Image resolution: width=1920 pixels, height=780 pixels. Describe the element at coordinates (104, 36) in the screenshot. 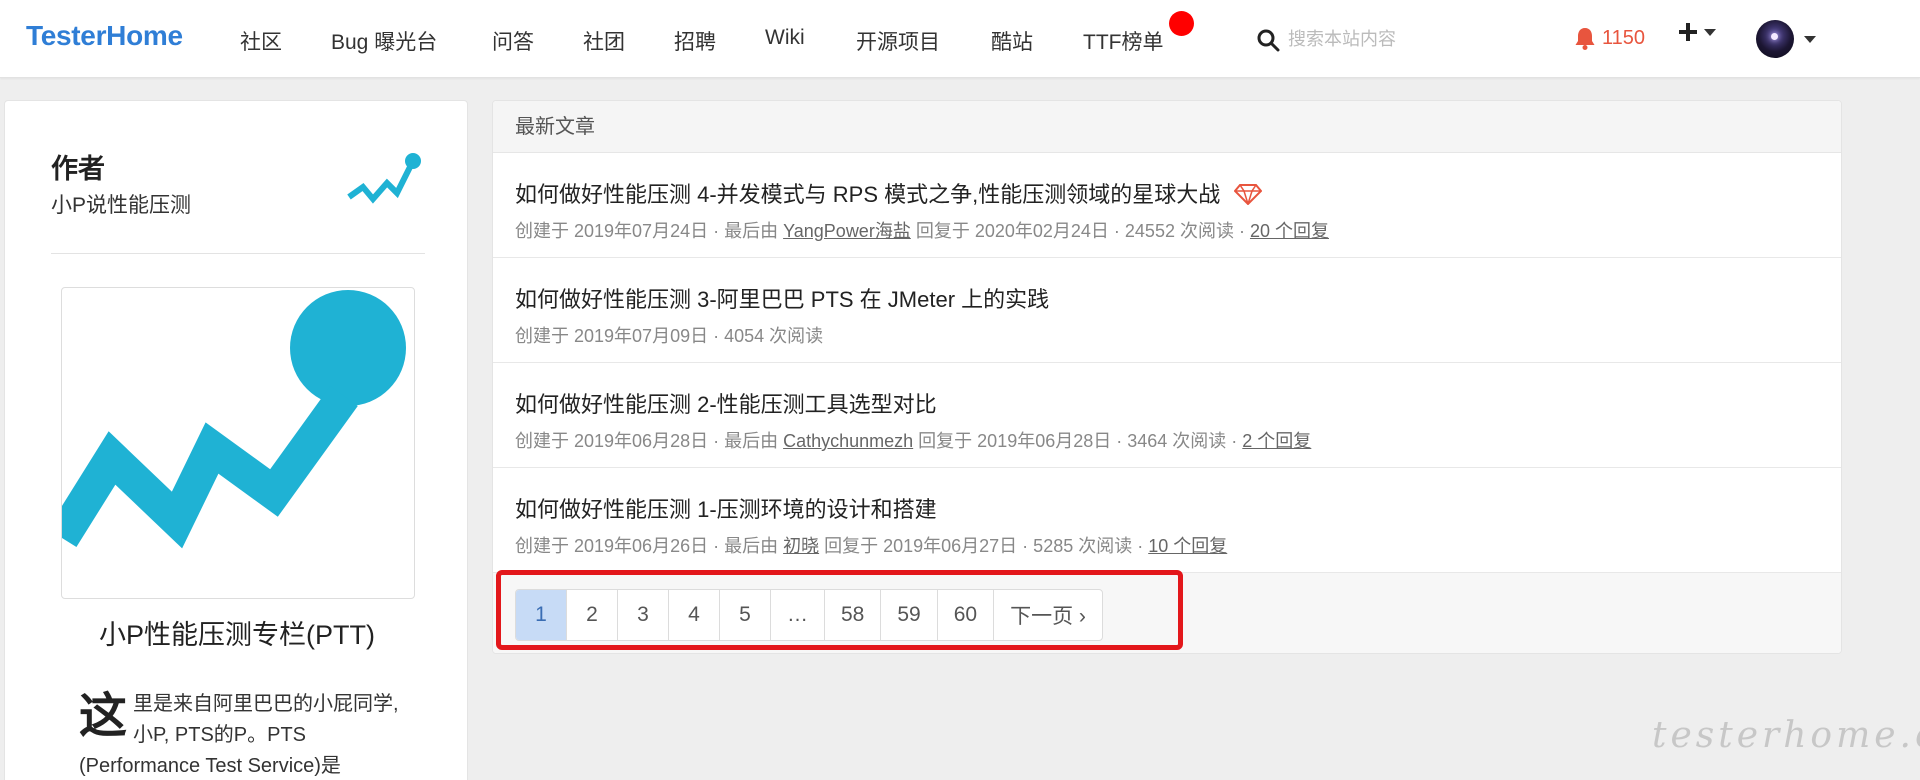

I see `brand-logo: TesterHome` at that location.